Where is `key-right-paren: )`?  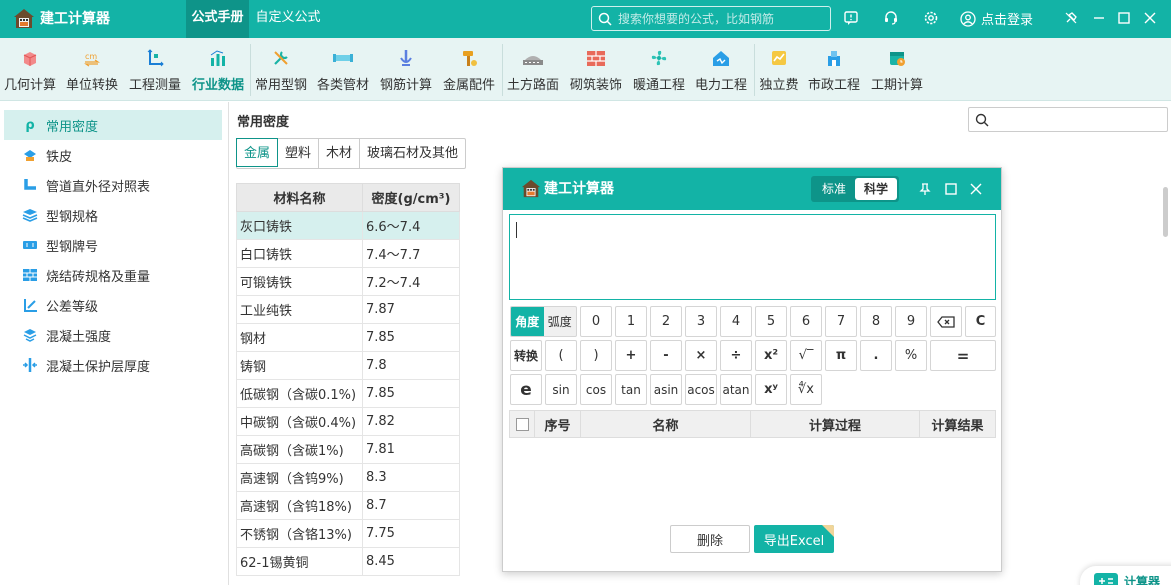
key-right-paren: ) is located at coordinates (596, 355).